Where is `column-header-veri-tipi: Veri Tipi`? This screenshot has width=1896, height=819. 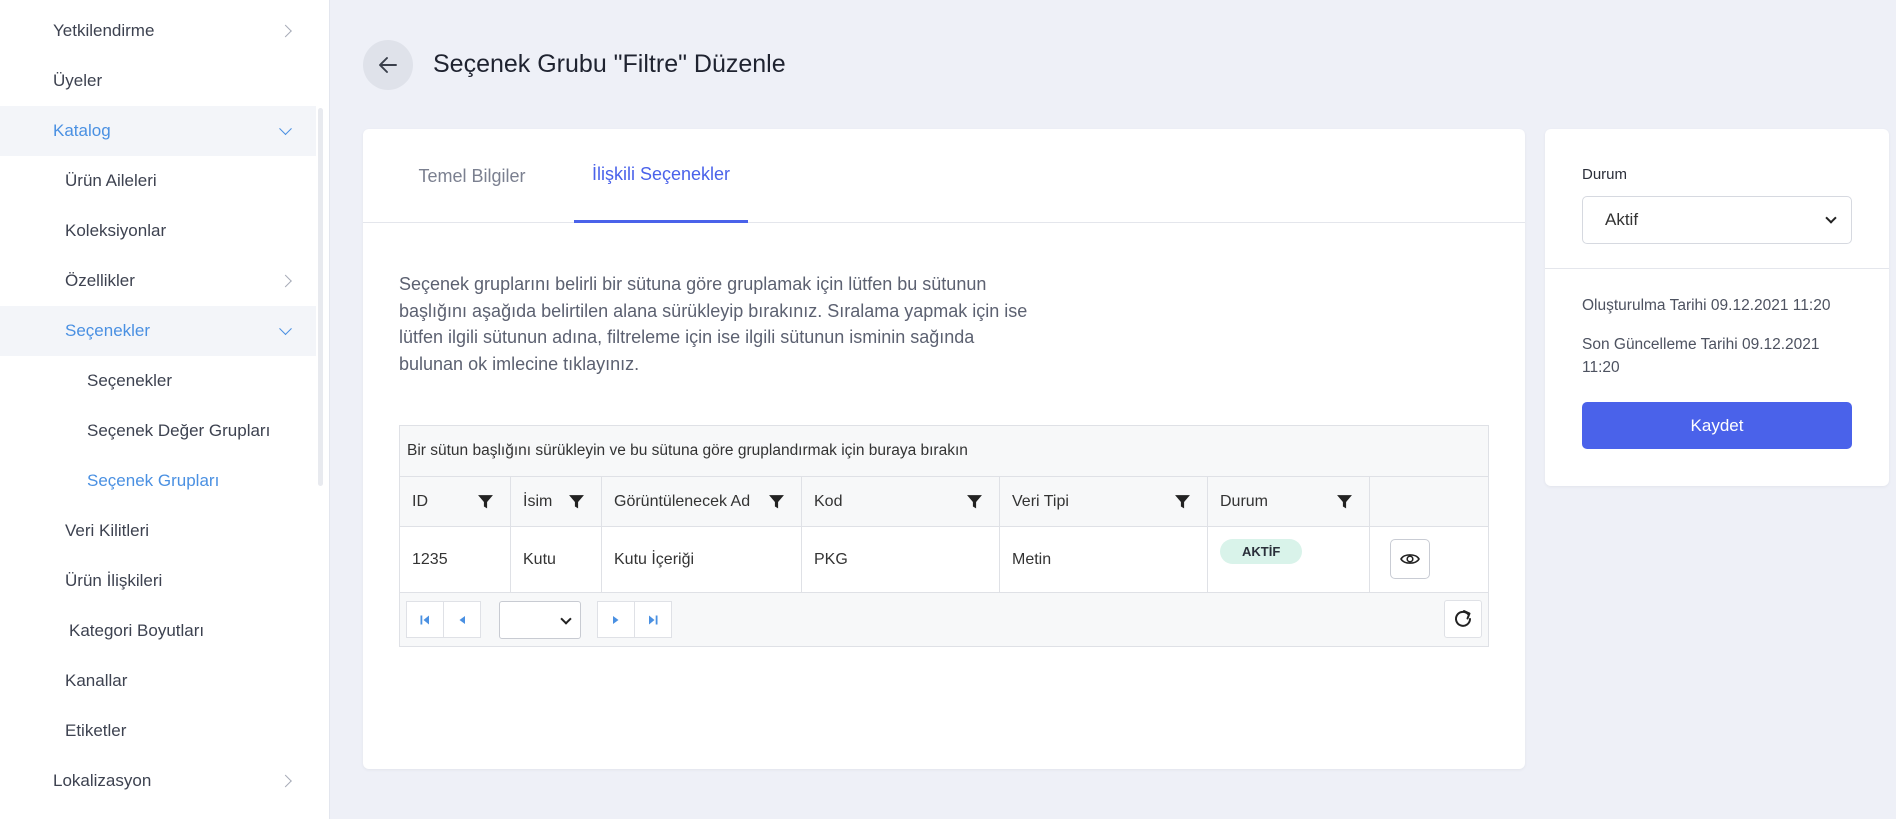 column-header-veri-tipi: Veri Tipi is located at coordinates (1104, 501).